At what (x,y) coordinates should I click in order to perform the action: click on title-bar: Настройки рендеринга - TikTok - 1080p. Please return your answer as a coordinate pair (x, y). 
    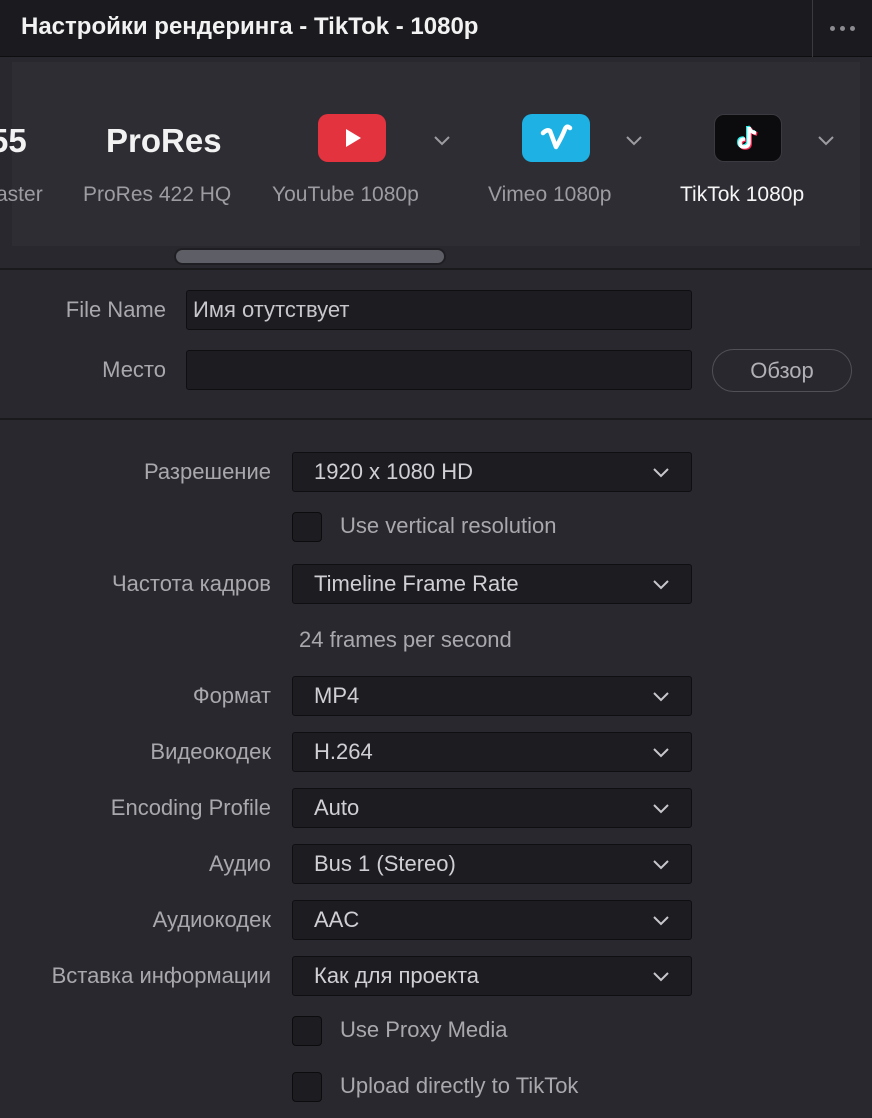
    Looking at the image, I should click on (436, 28).